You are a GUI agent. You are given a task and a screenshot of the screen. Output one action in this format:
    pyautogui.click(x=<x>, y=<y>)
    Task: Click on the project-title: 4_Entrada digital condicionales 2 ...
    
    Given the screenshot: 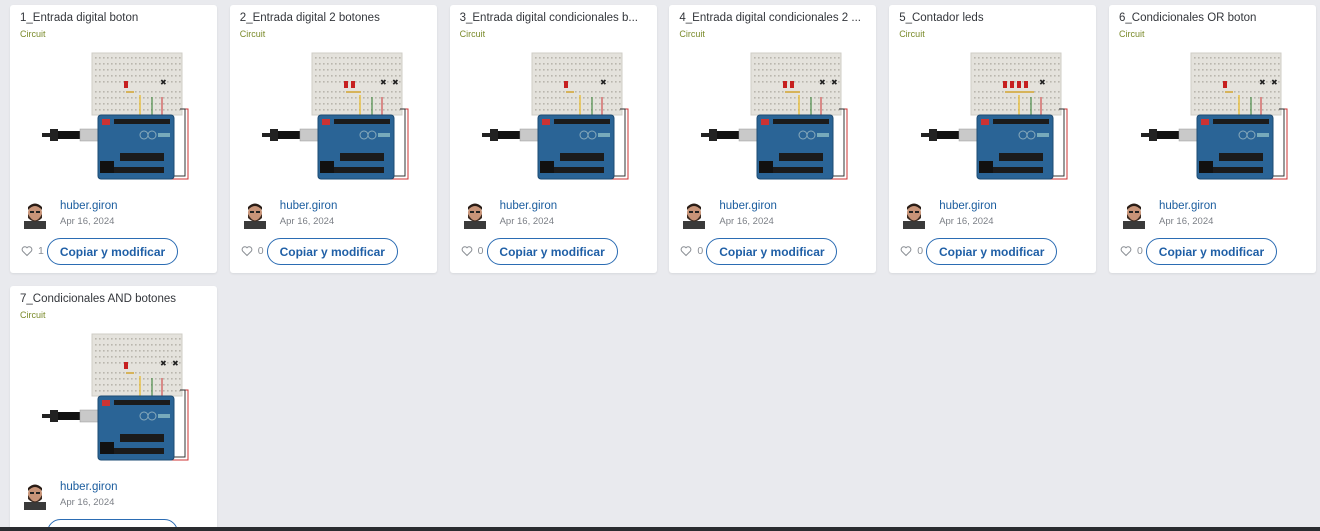 What is the action you would take?
    pyautogui.click(x=774, y=18)
    